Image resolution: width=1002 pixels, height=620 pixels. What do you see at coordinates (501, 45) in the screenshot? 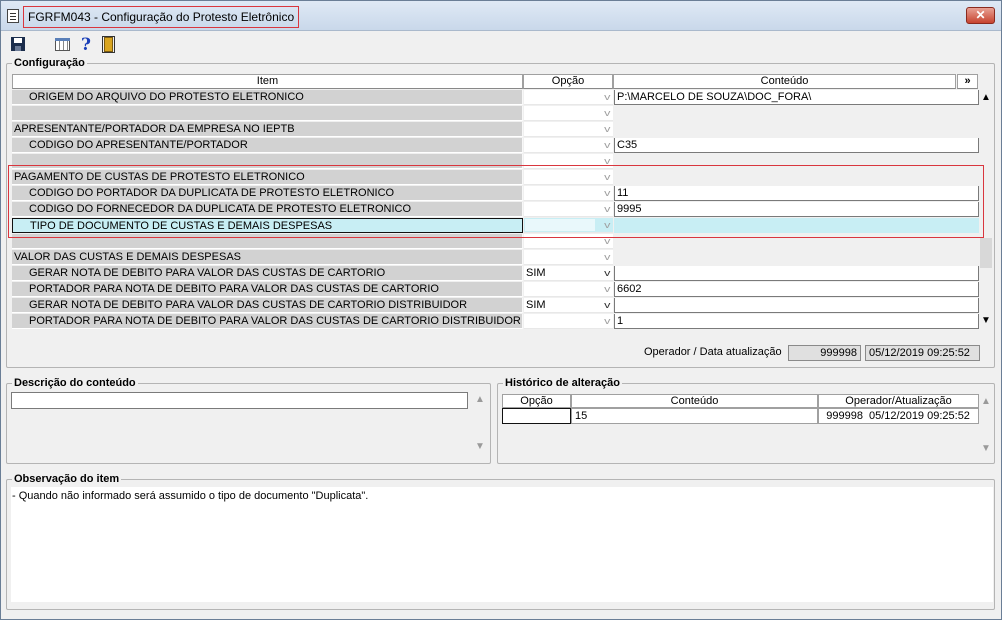
I see `toolbar: ?` at bounding box center [501, 45].